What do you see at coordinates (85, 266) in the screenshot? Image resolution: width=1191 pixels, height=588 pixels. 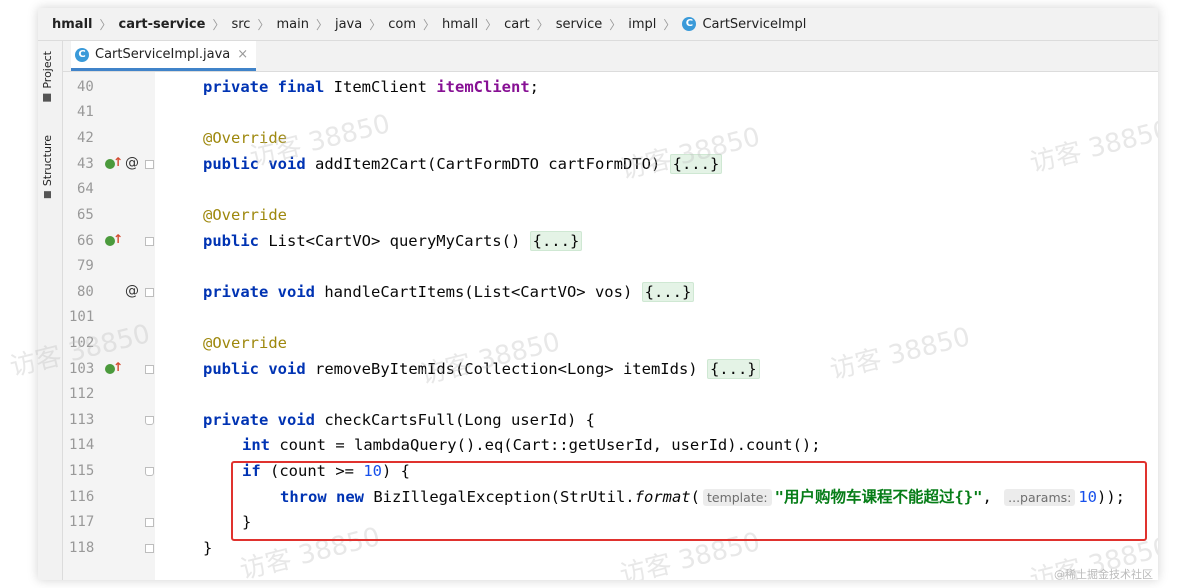 I see `line-number: 79` at bounding box center [85, 266].